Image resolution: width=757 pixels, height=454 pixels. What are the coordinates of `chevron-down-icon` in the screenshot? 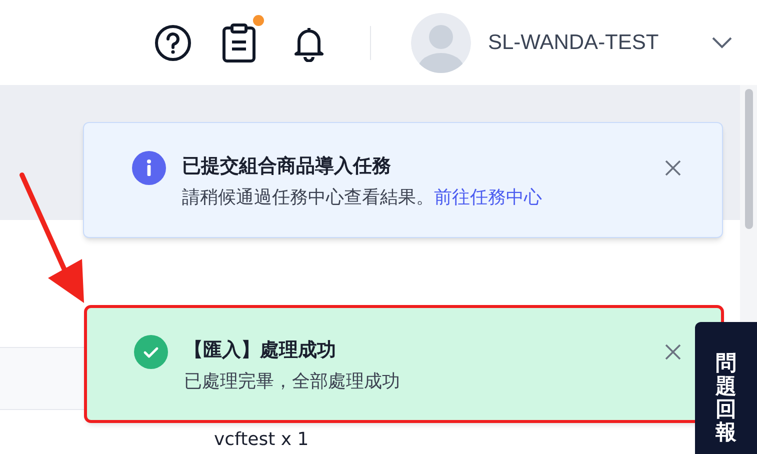 It's located at (722, 43).